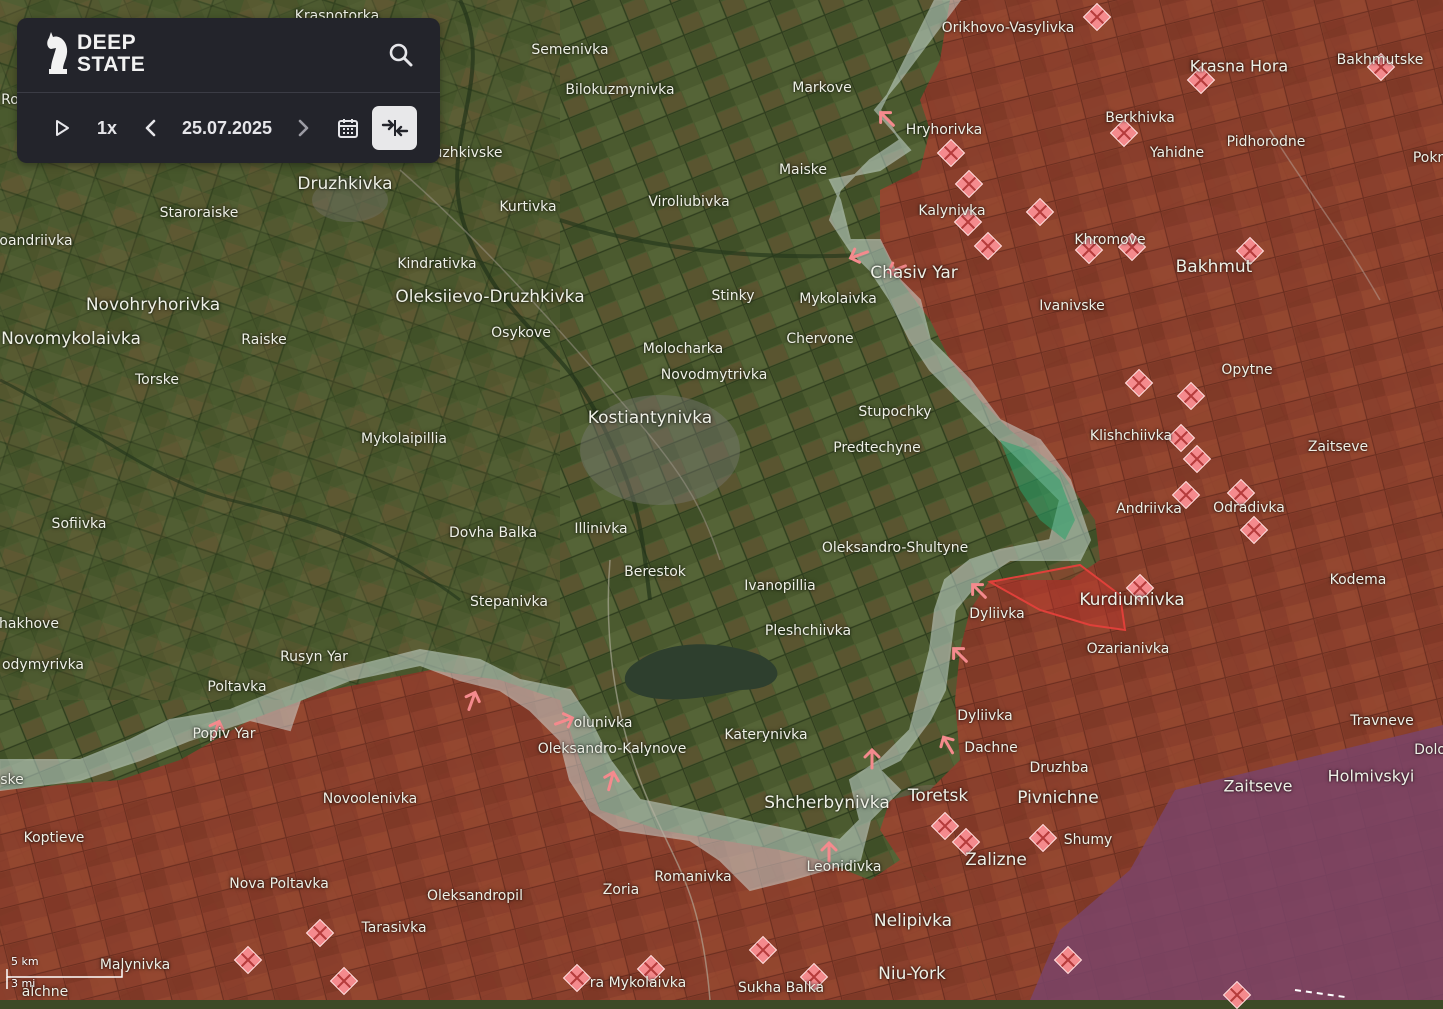 The image size is (1443, 1009). I want to click on place-label-andriivka: Andriivka, so click(1149, 509).